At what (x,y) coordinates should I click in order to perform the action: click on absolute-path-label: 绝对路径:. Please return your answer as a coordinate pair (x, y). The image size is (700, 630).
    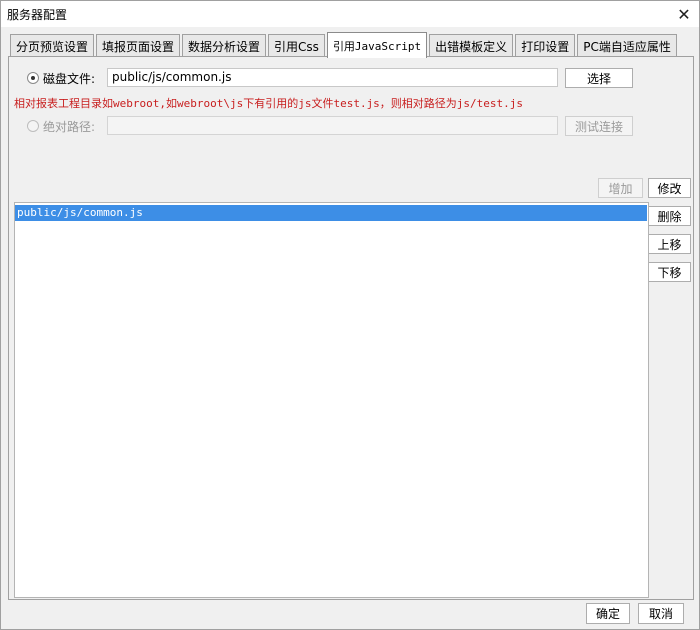
    Looking at the image, I should click on (69, 127).